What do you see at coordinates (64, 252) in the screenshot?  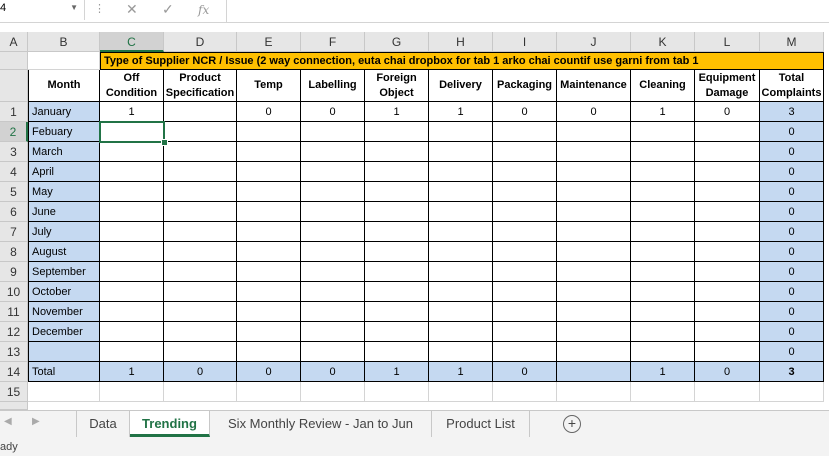 I see `month-cell: August` at bounding box center [64, 252].